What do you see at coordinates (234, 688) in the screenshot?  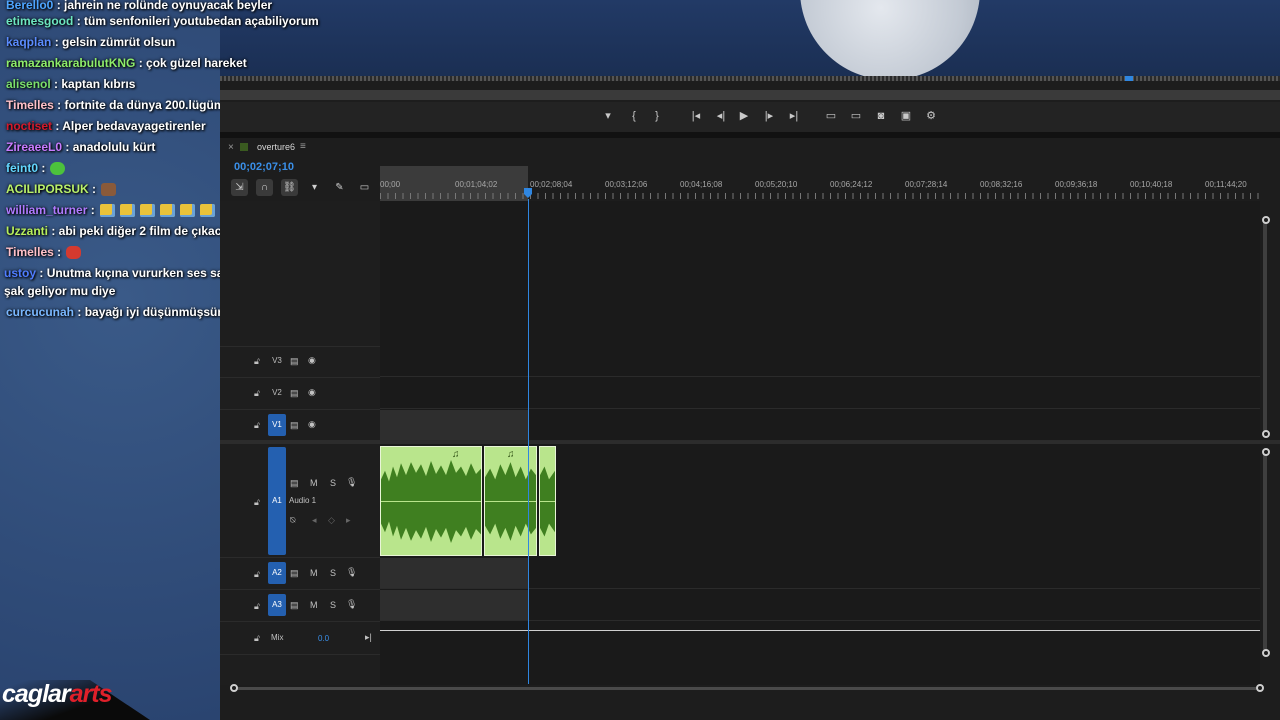 I see `zoom-handle-left` at bounding box center [234, 688].